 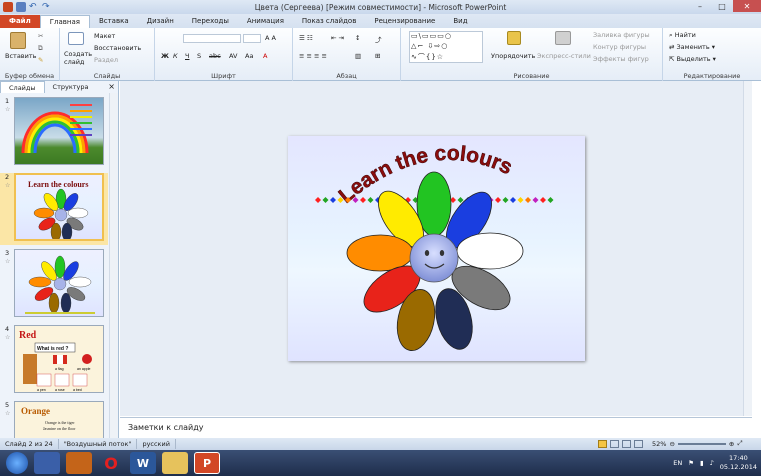 I want to click on tab-animations: Анимация, so click(x=265, y=21).